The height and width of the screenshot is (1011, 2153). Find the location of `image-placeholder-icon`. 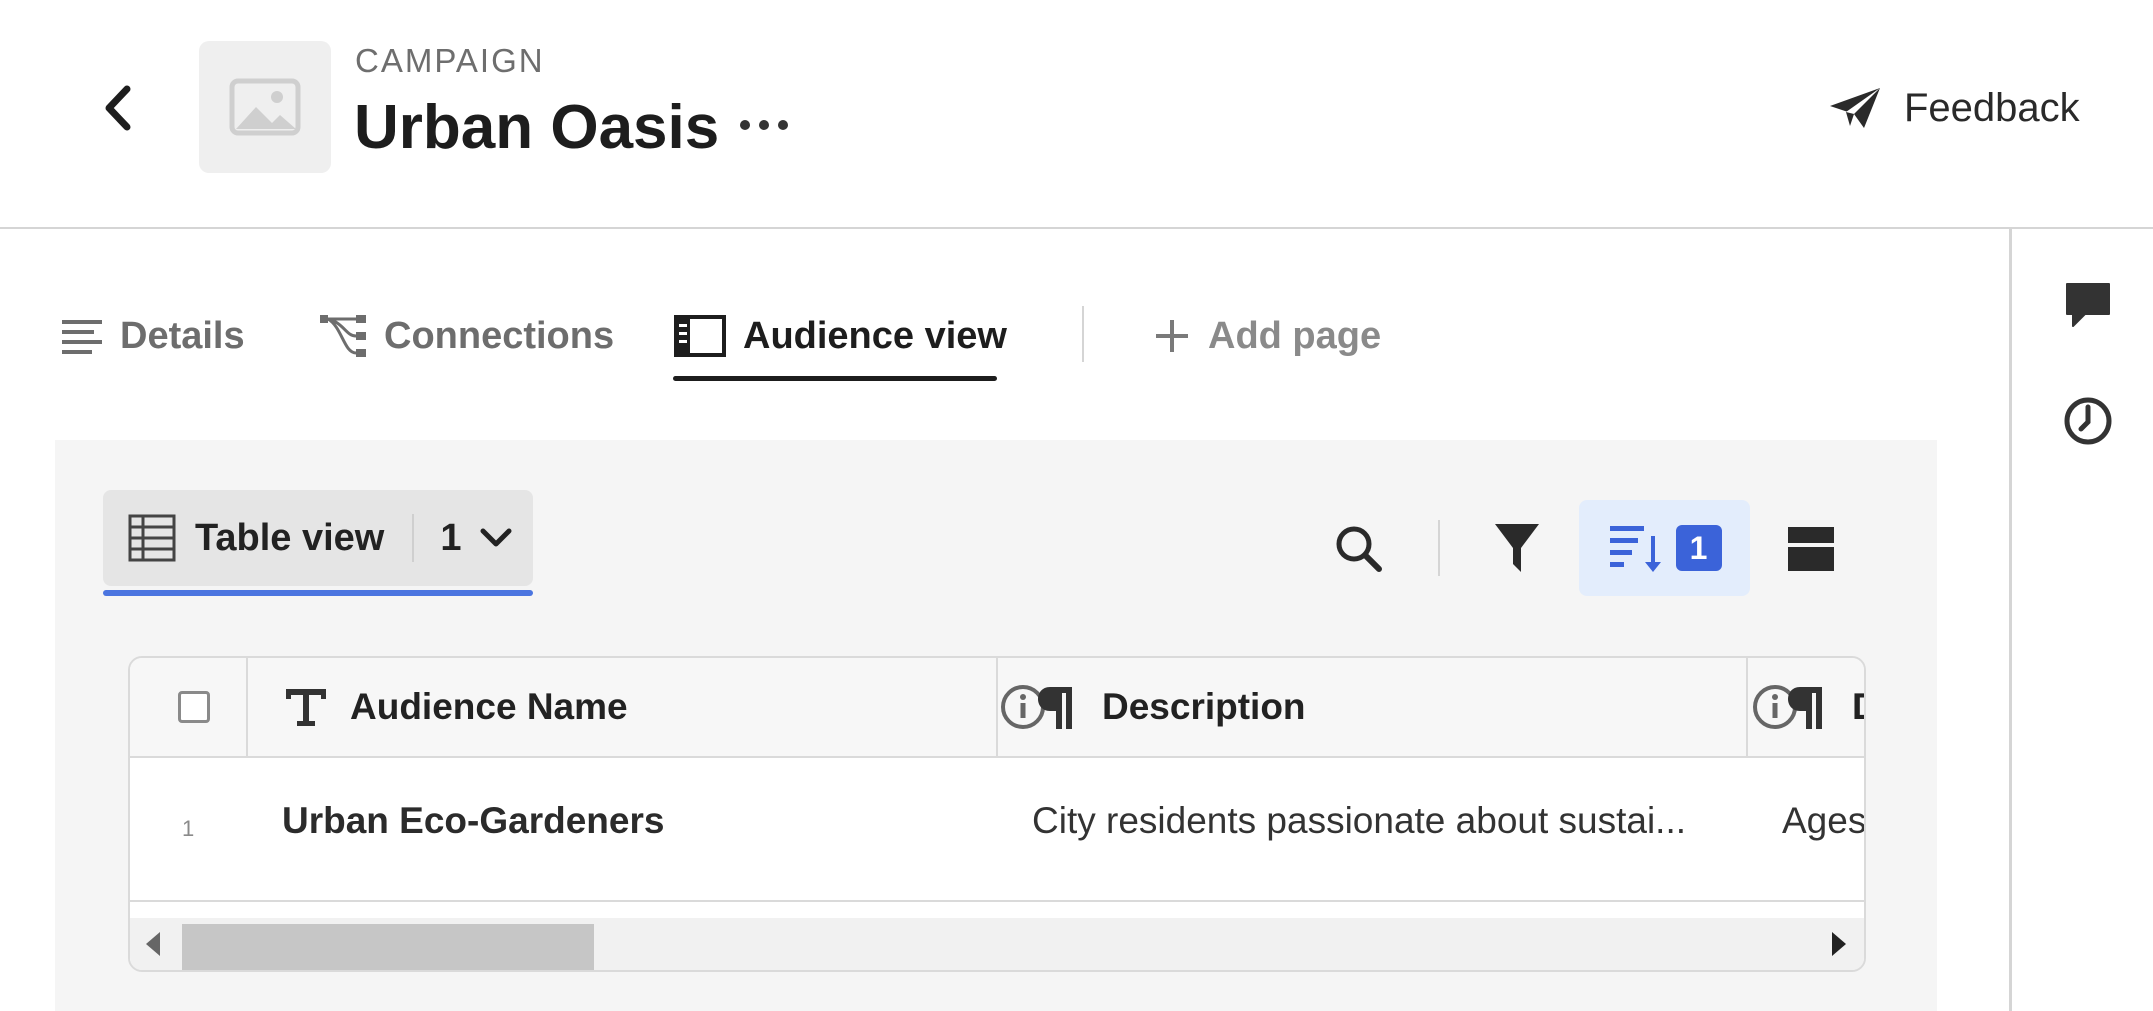

image-placeholder-icon is located at coordinates (265, 107).